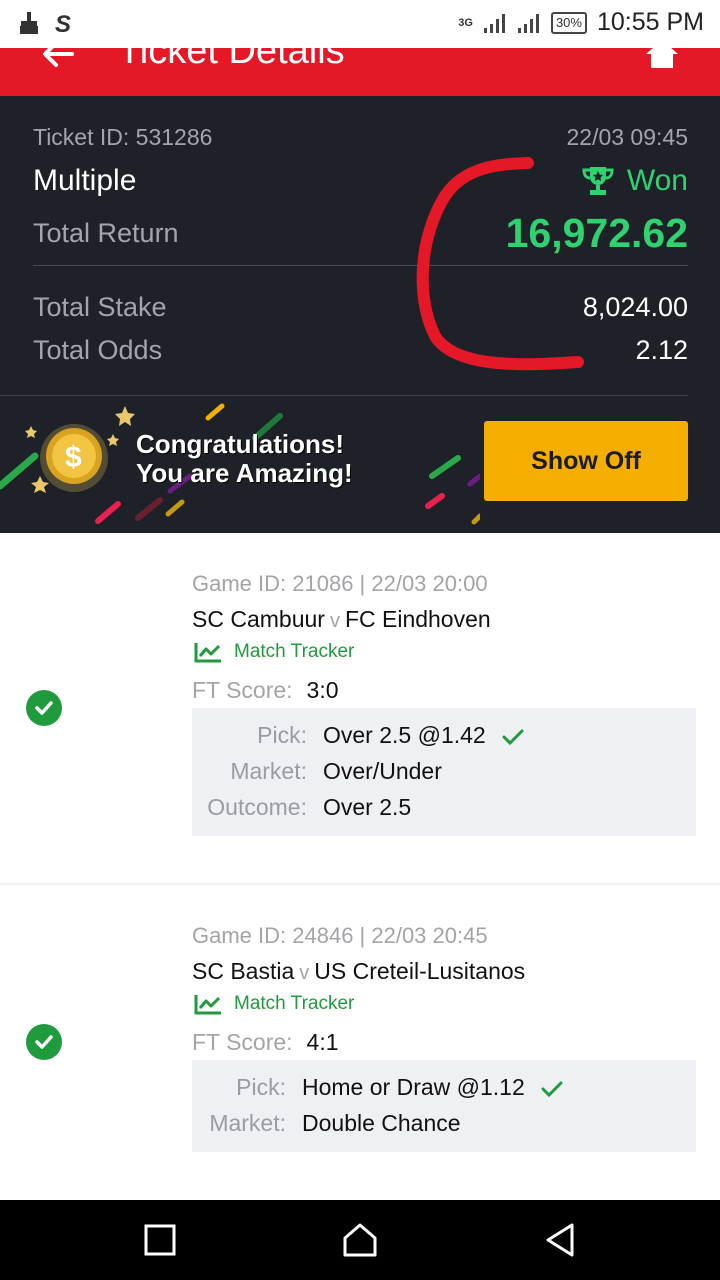  What do you see at coordinates (382, 771) in the screenshot?
I see `market-value: Over/Under` at bounding box center [382, 771].